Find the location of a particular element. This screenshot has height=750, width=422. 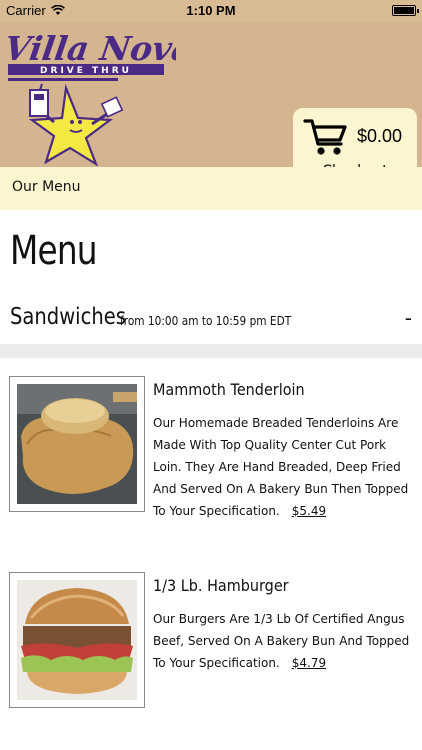

nav-our-menu: Our Menu is located at coordinates (46, 187).